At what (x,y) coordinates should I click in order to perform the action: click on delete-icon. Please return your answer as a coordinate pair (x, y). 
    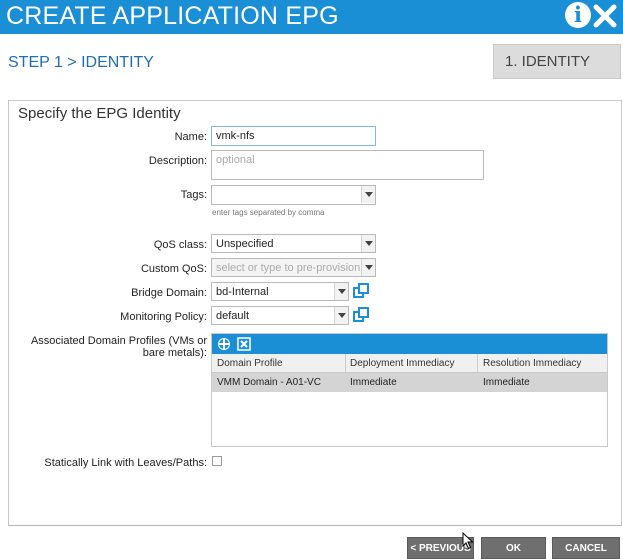
    Looking at the image, I should click on (244, 344).